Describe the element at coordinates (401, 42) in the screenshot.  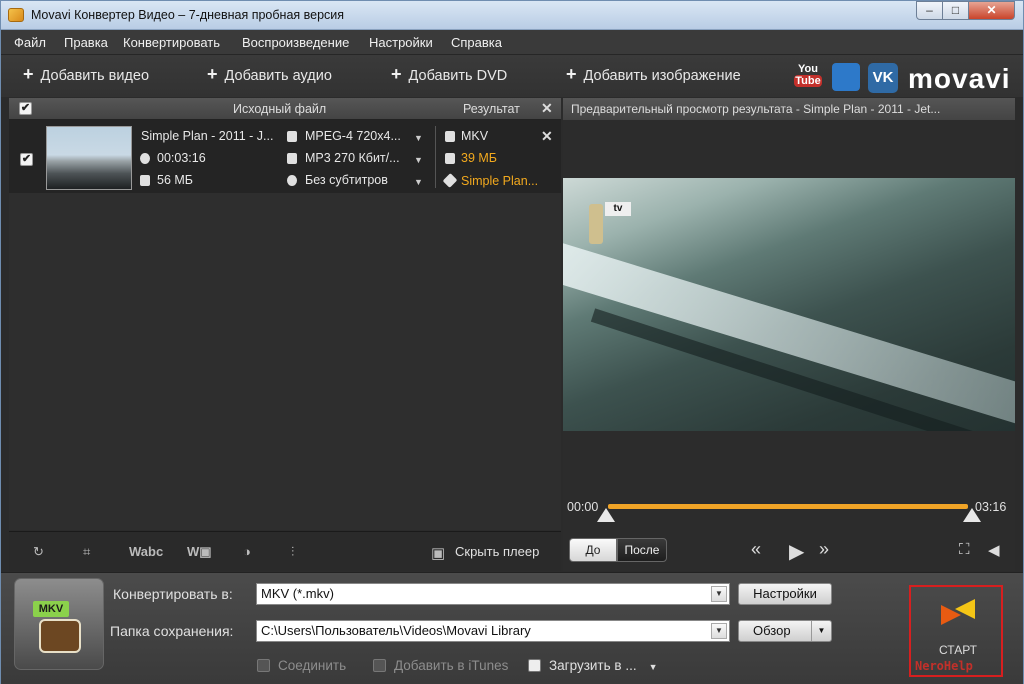
I see `menu-settings: Настройки` at that location.